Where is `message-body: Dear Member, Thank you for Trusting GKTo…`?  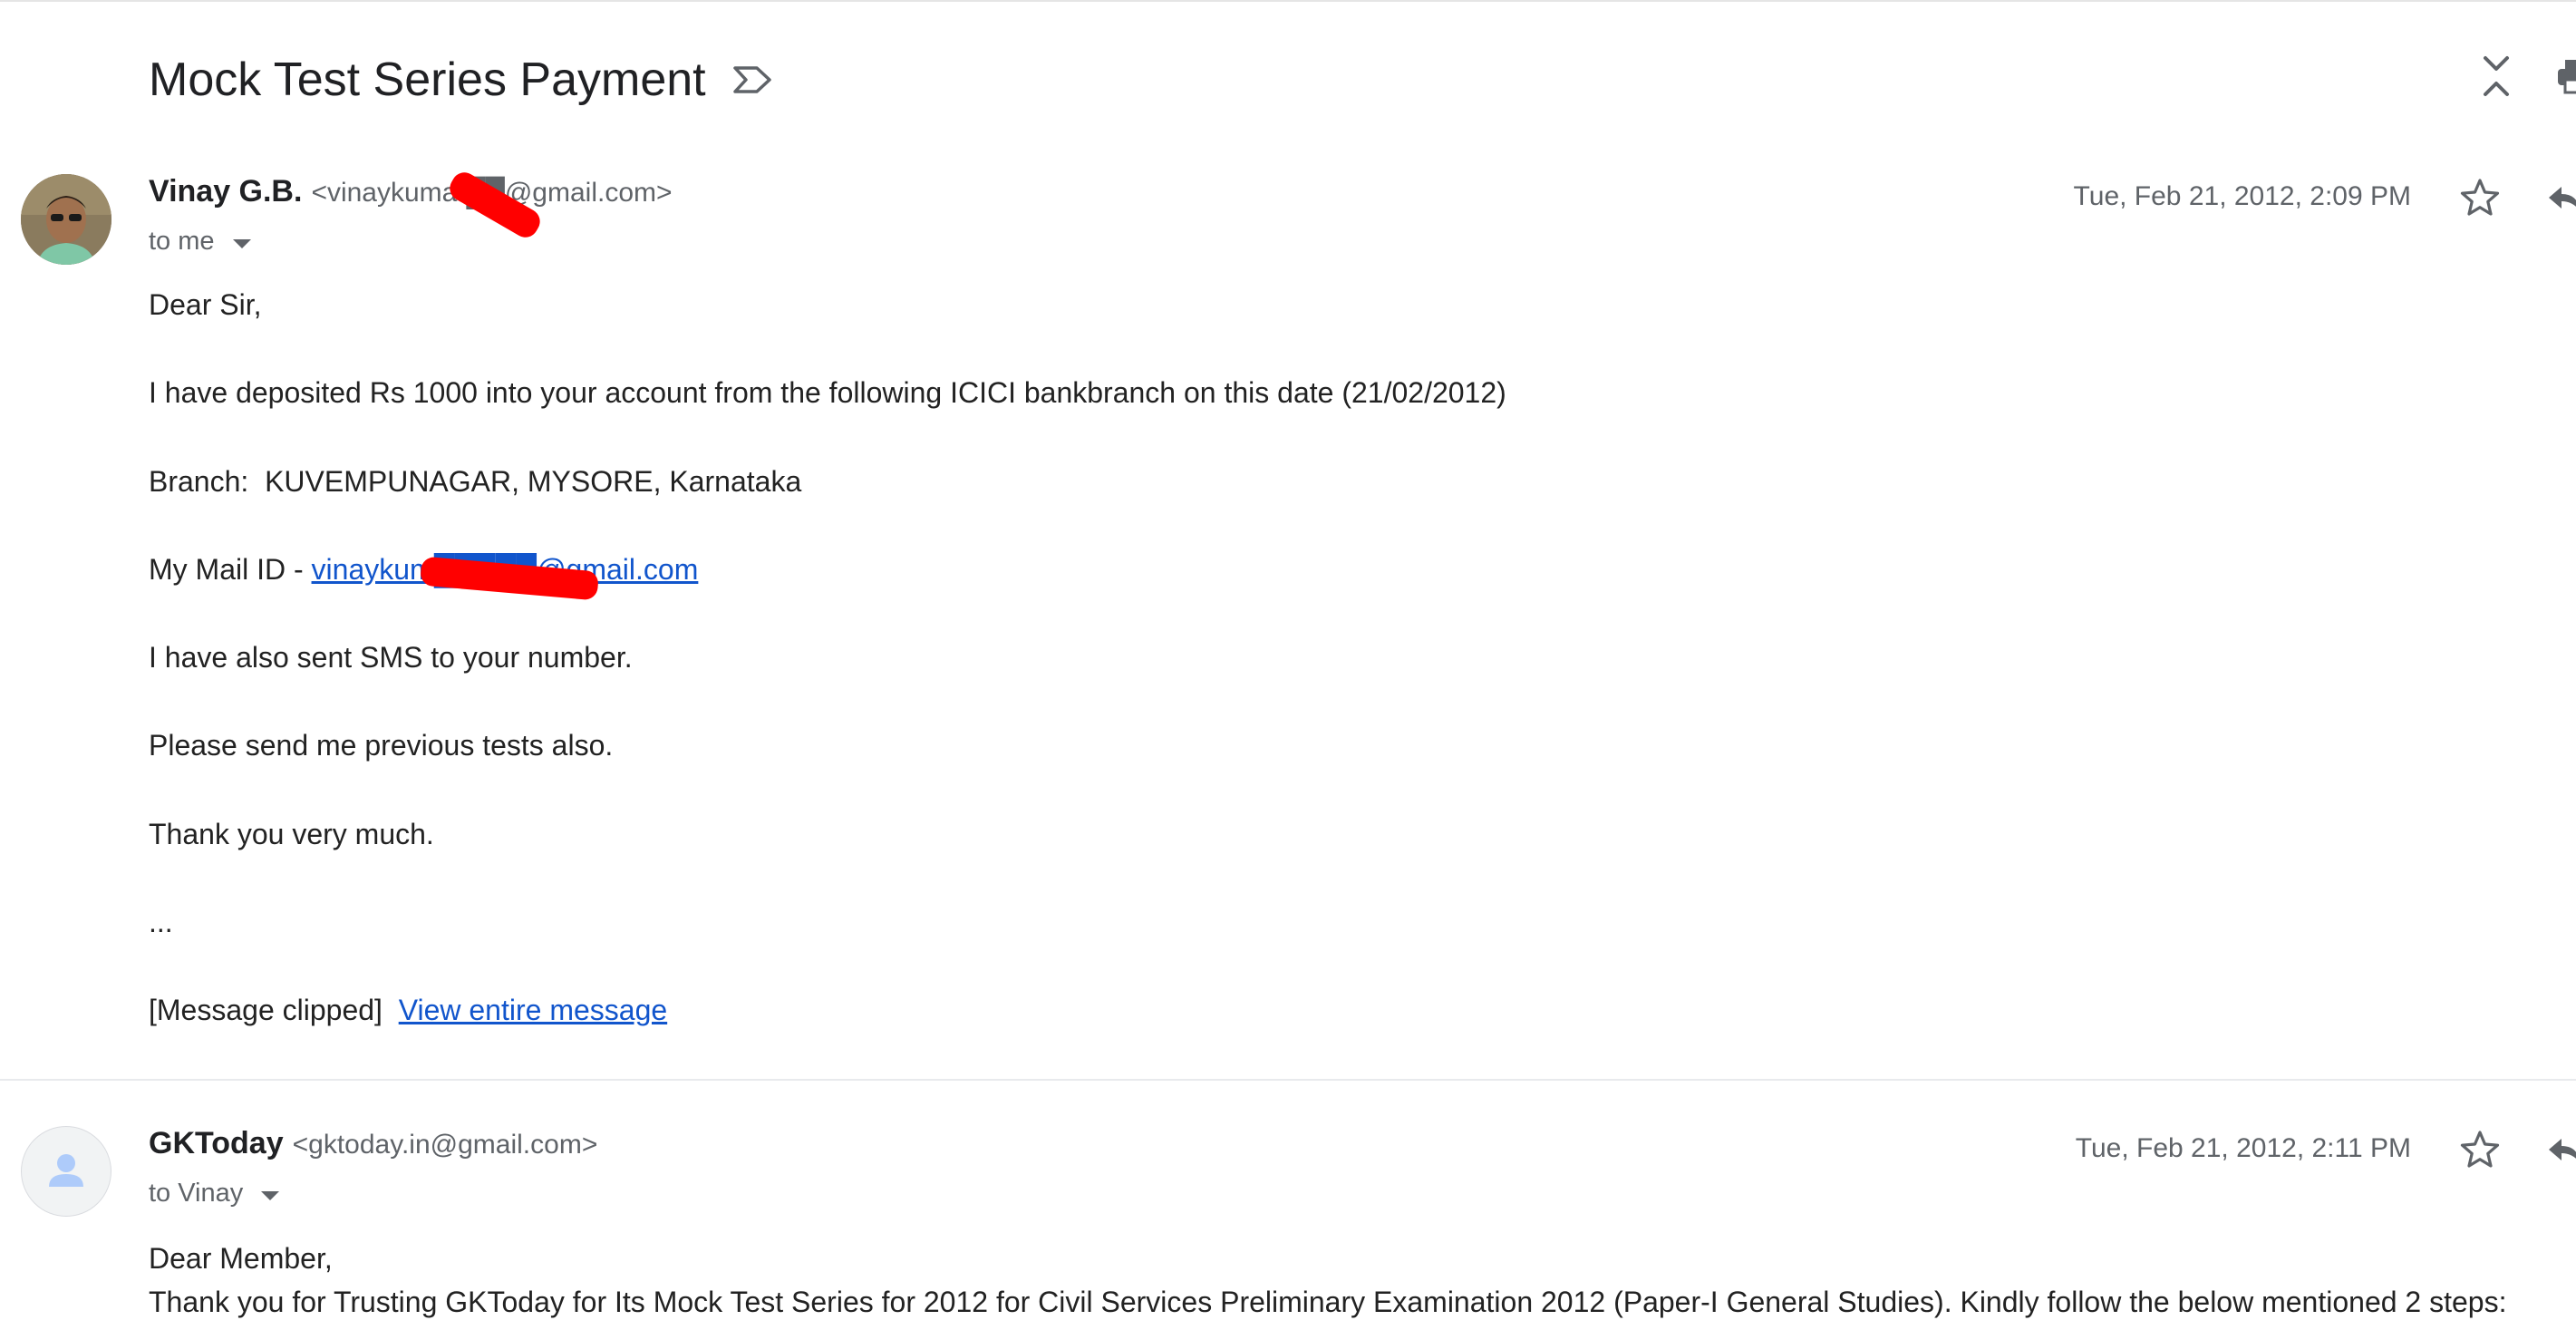 message-body: Dear Member, Thank you for Trusting GKTo… is located at coordinates (1354, 1281).